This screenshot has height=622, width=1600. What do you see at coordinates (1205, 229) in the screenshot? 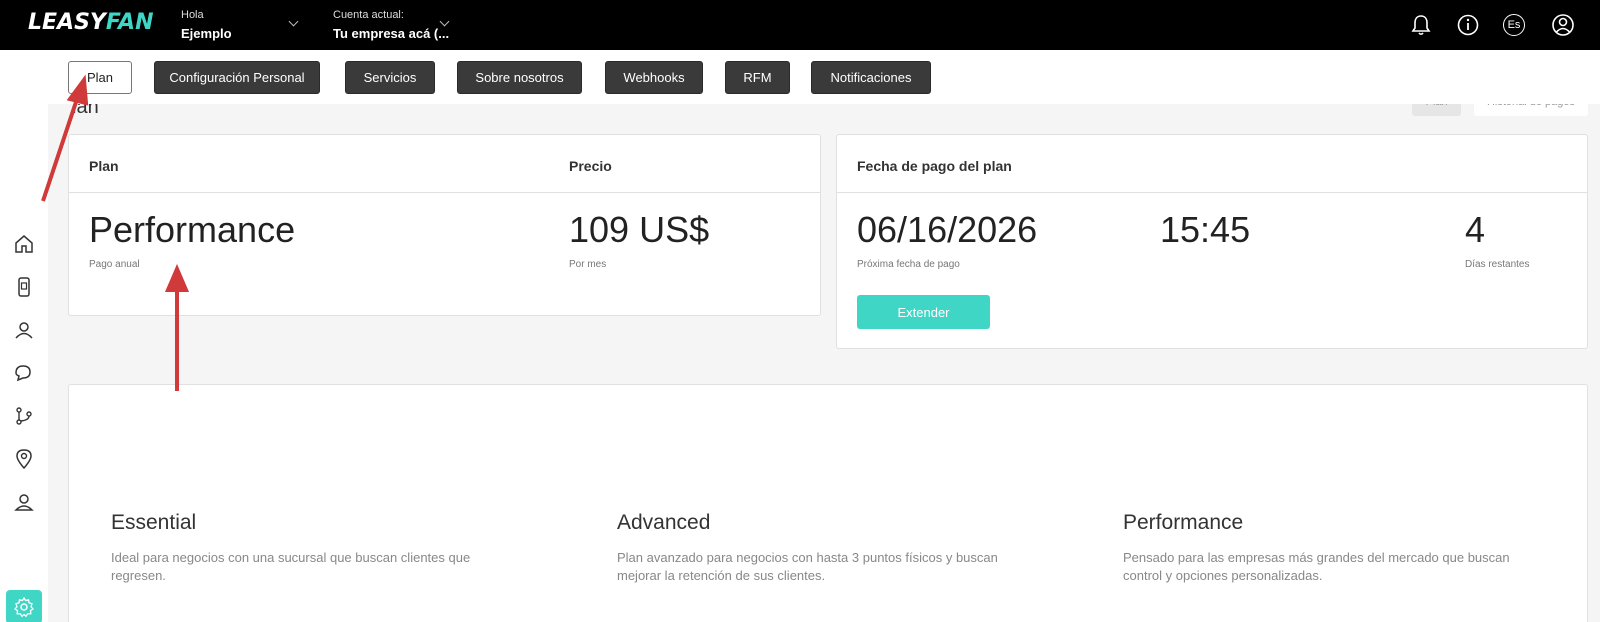
I see `payment-time: 15:45` at bounding box center [1205, 229].